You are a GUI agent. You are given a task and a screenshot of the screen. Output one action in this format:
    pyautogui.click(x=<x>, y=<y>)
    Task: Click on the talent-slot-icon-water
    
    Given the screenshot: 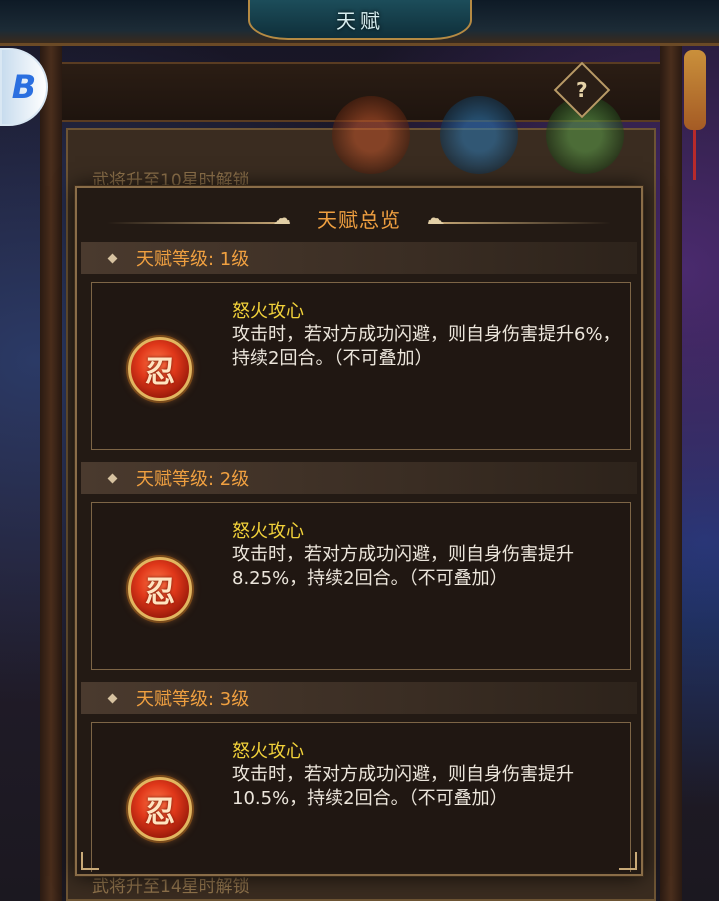 What is the action you would take?
    pyautogui.click(x=479, y=135)
    